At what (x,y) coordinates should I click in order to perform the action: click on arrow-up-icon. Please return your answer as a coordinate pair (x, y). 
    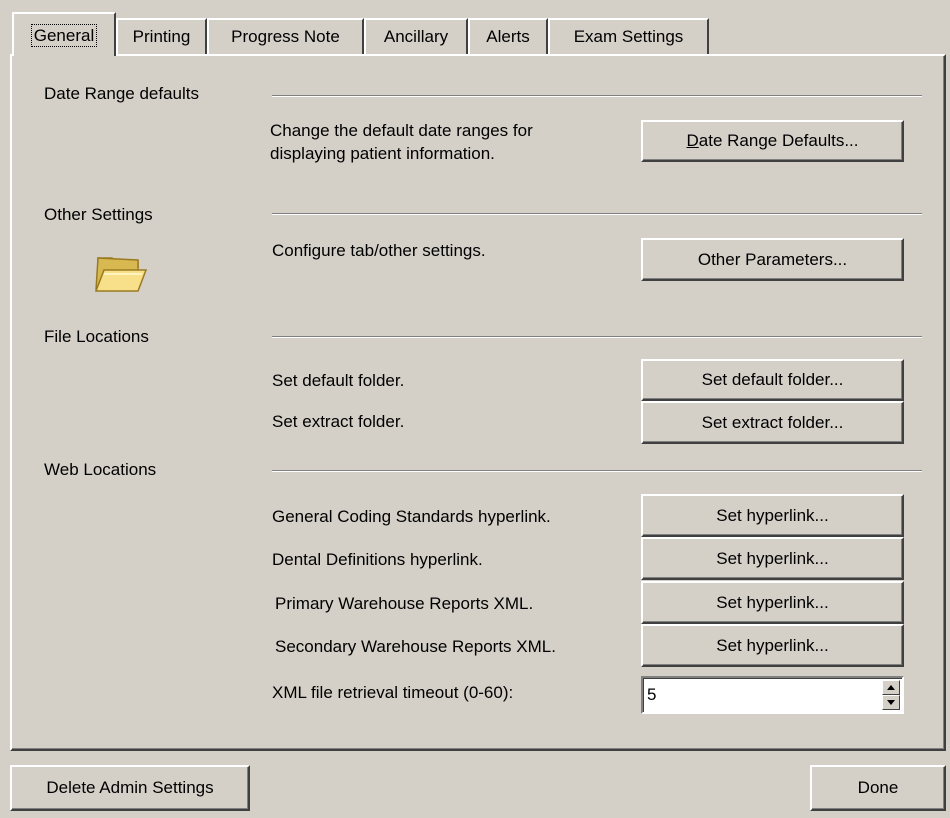
    Looking at the image, I should click on (891, 687).